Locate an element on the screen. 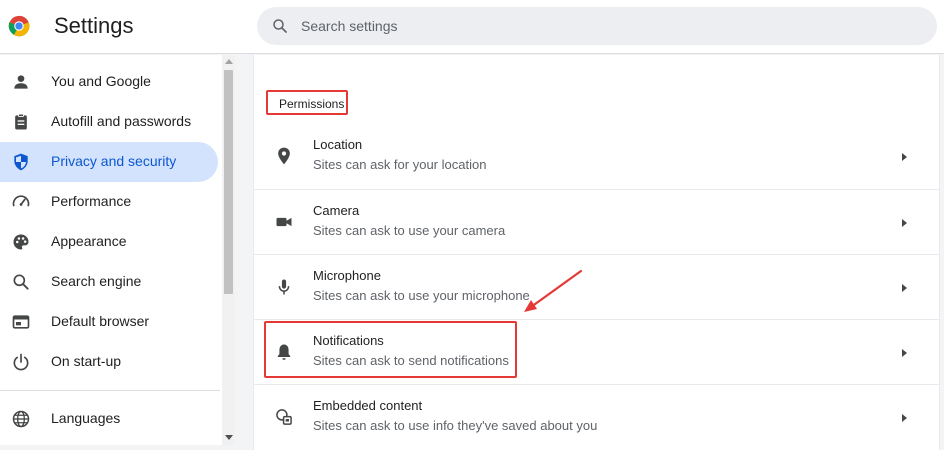 The height and width of the screenshot is (450, 944). search-input is located at coordinates (601, 26).